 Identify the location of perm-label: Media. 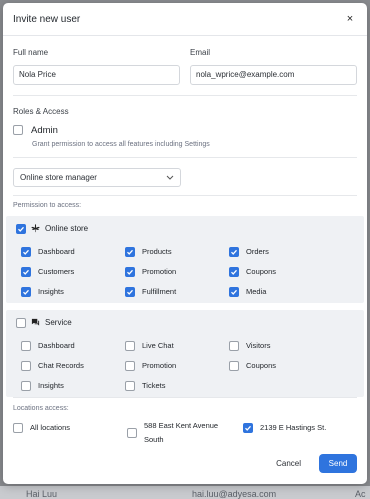
(256, 291).